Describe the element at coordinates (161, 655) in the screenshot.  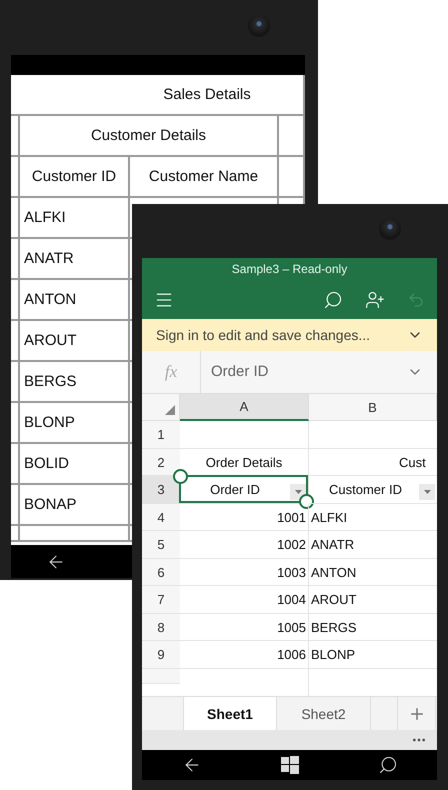
I see `row-header: 9` at that location.